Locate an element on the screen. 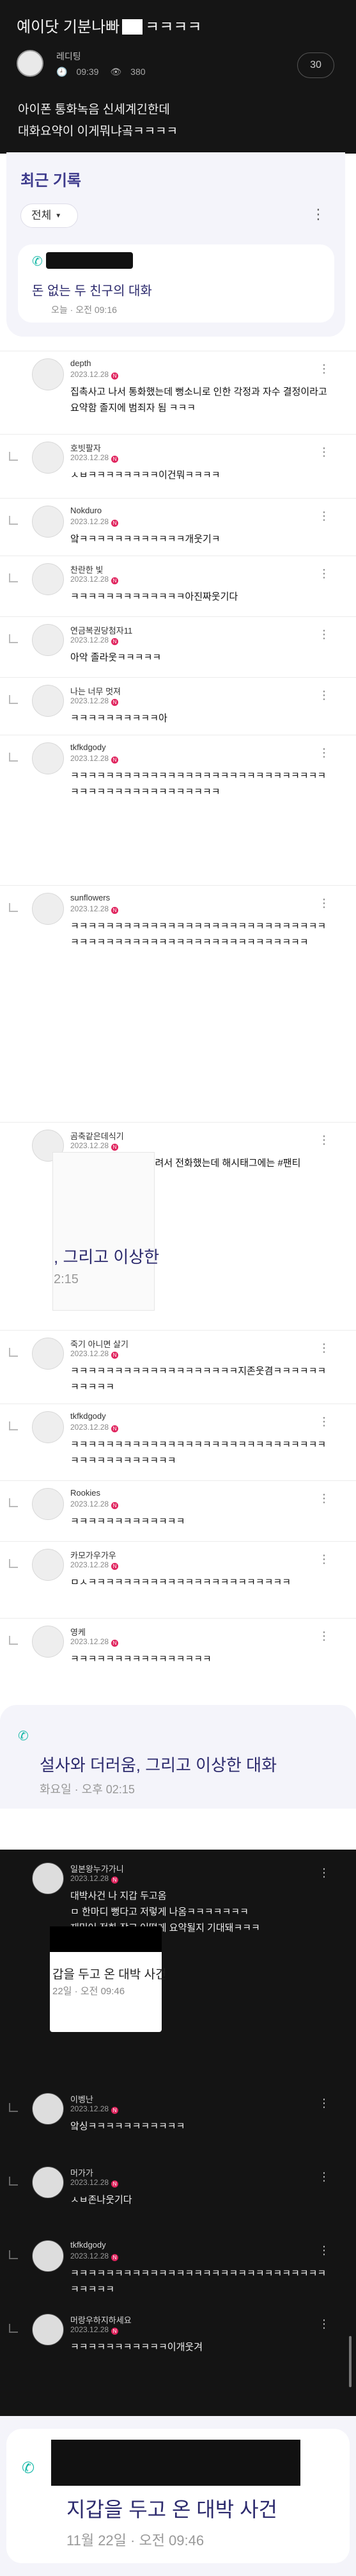 The width and height of the screenshot is (356, 2576). comment-author: depth is located at coordinates (81, 363).